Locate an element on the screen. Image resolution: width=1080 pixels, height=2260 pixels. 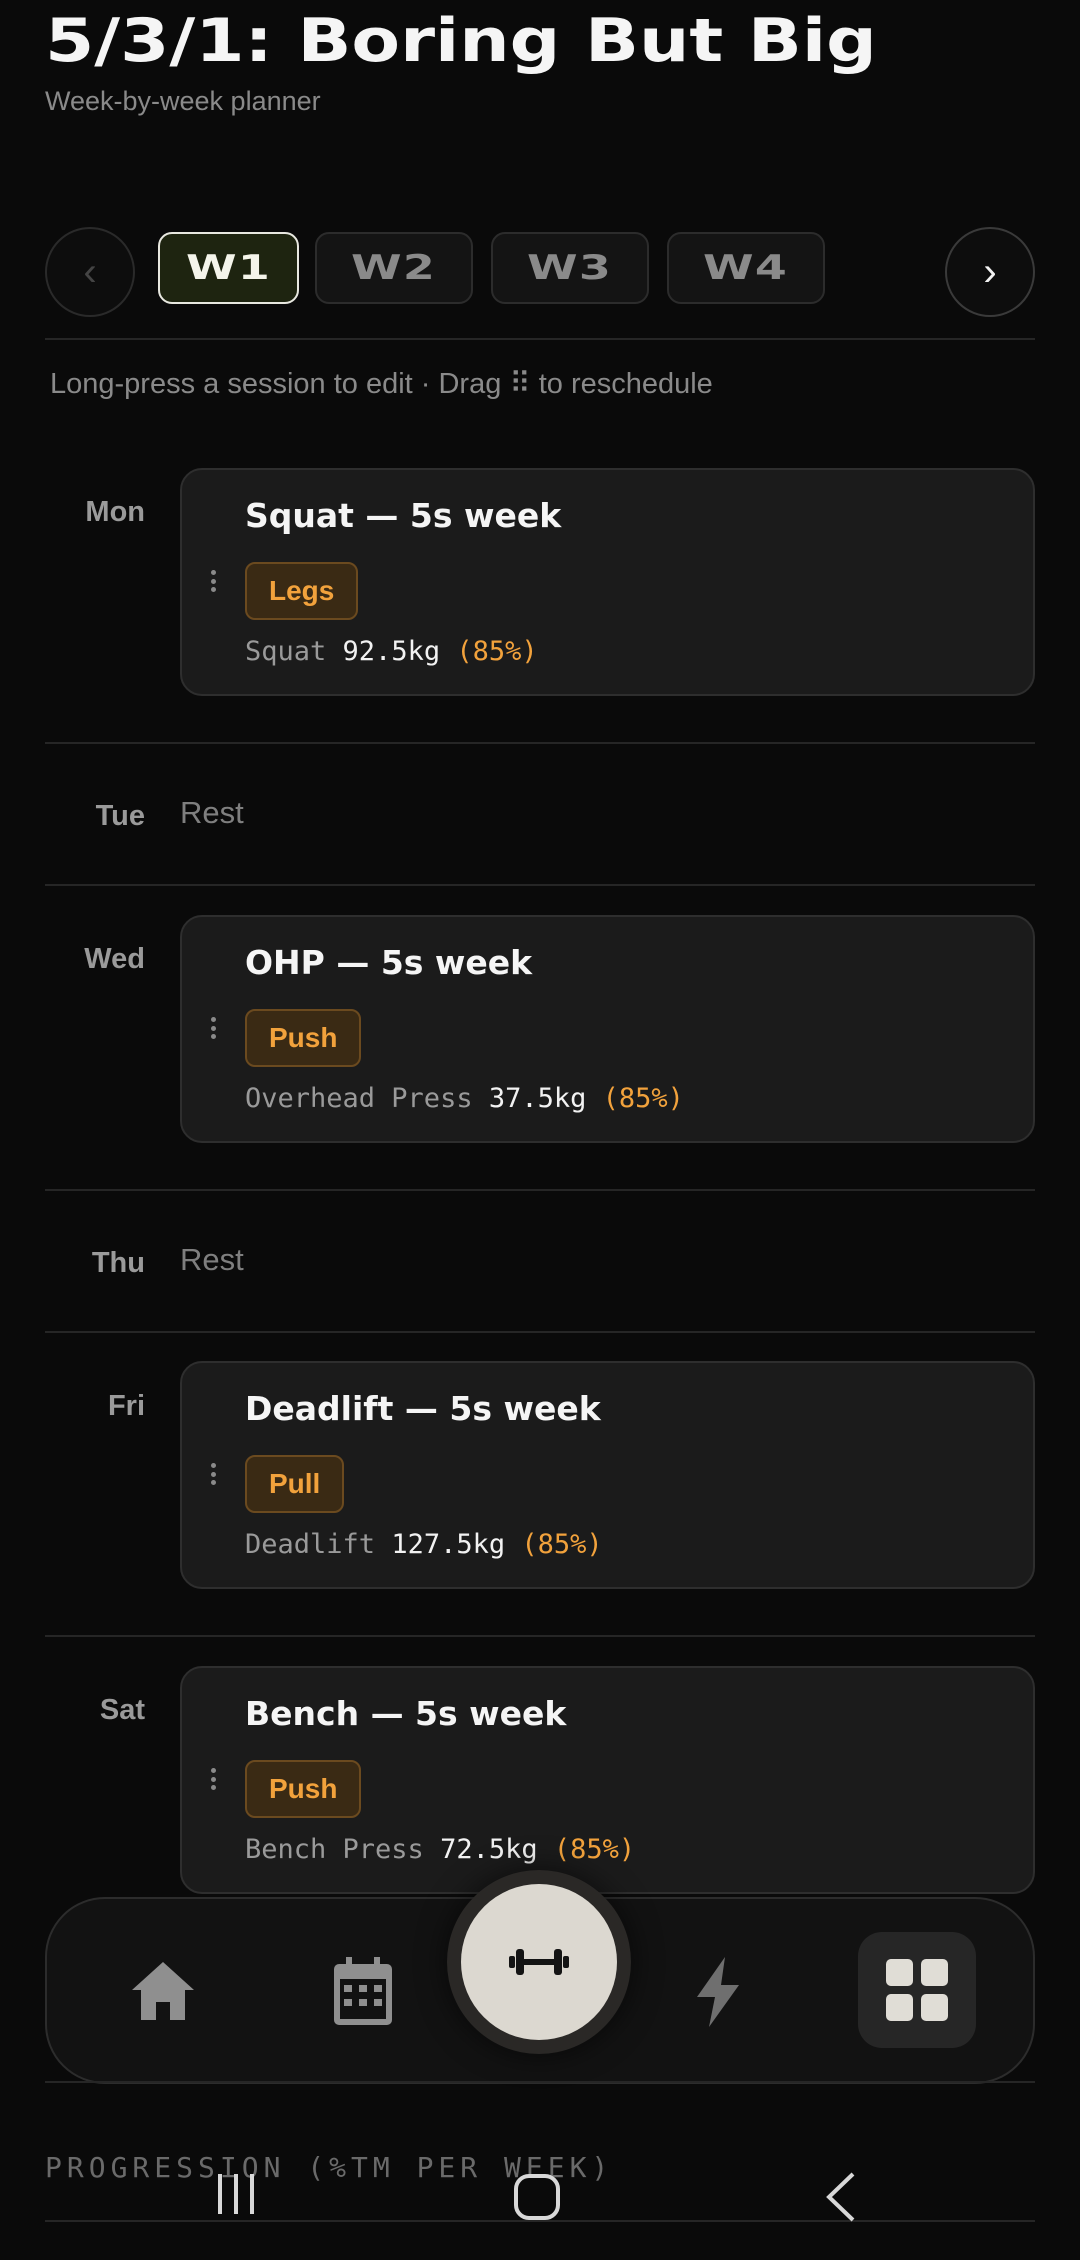
recent-apps-icon is located at coordinates (236, 2194).